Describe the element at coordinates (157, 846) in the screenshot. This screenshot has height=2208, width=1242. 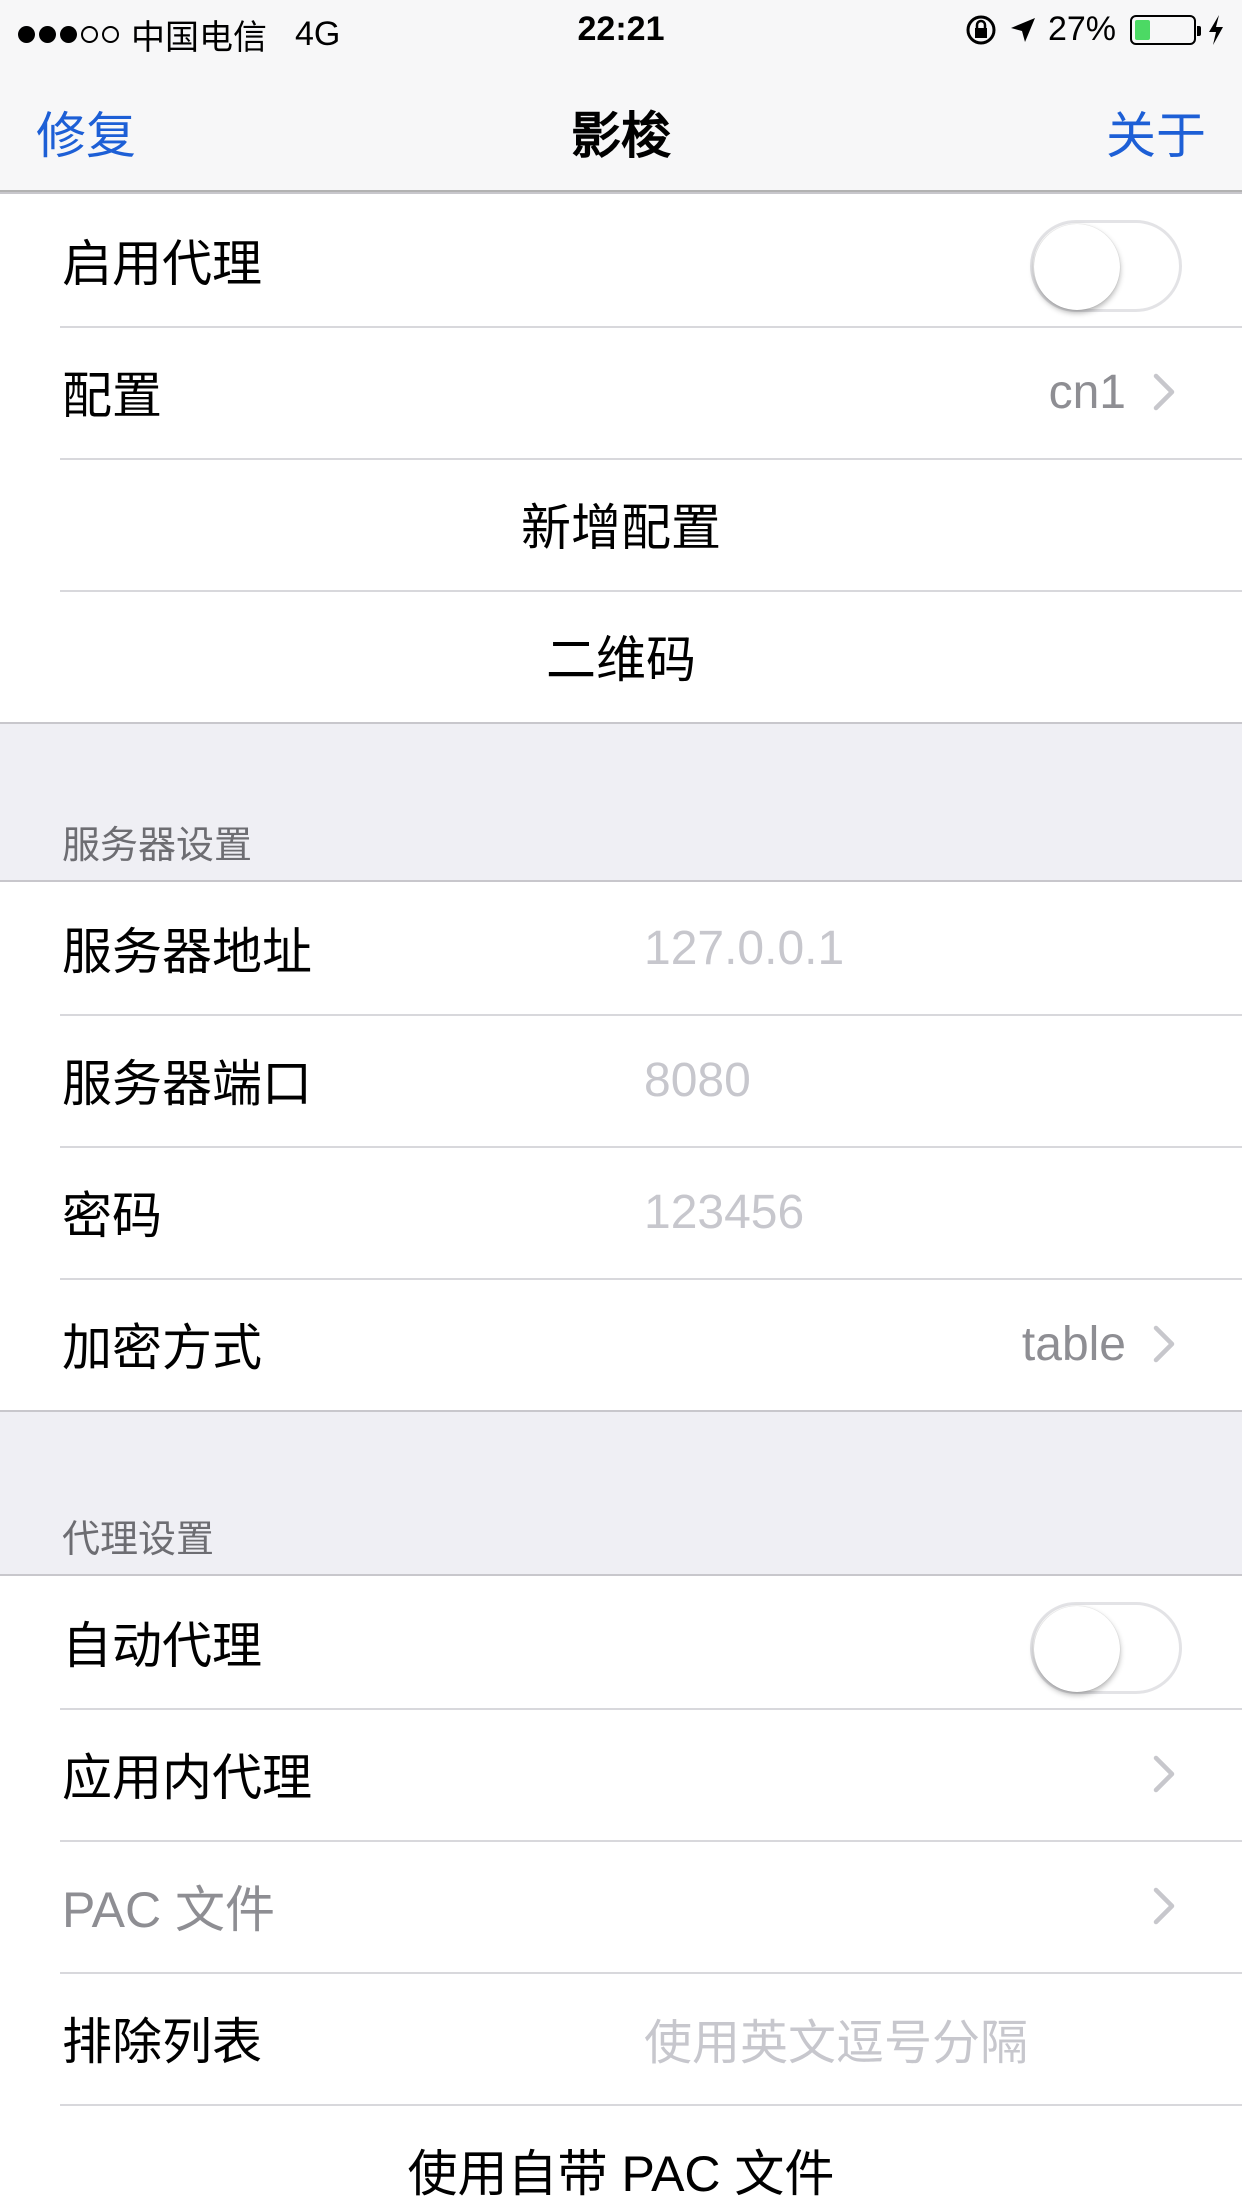
I see `server-settings-header: 服务器设置` at that location.